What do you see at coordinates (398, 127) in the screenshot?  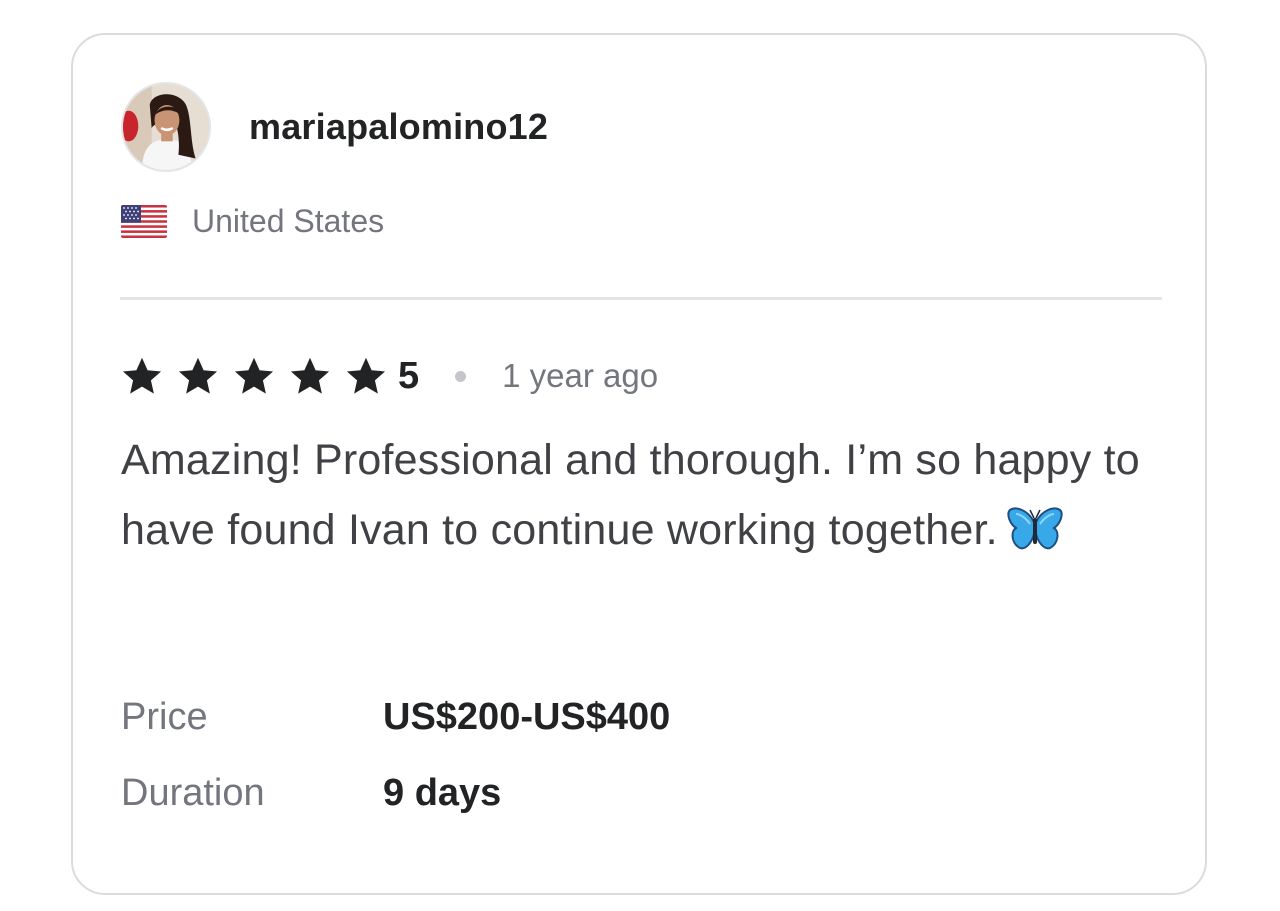 I see `username: mariapalomino12` at bounding box center [398, 127].